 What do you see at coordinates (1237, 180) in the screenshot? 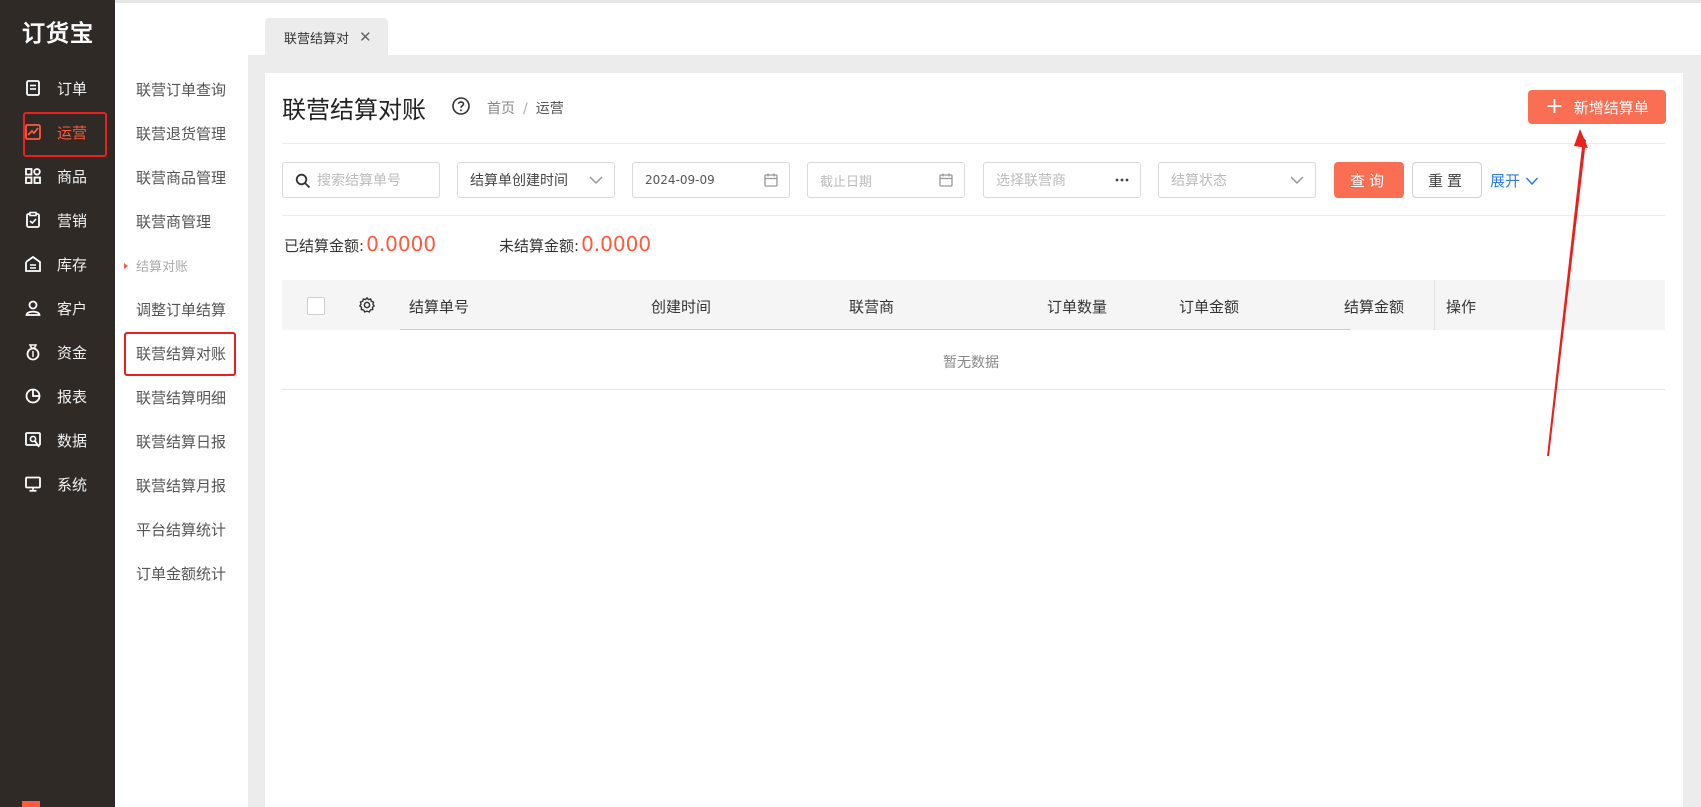
I see `status-select: 结算状态` at bounding box center [1237, 180].